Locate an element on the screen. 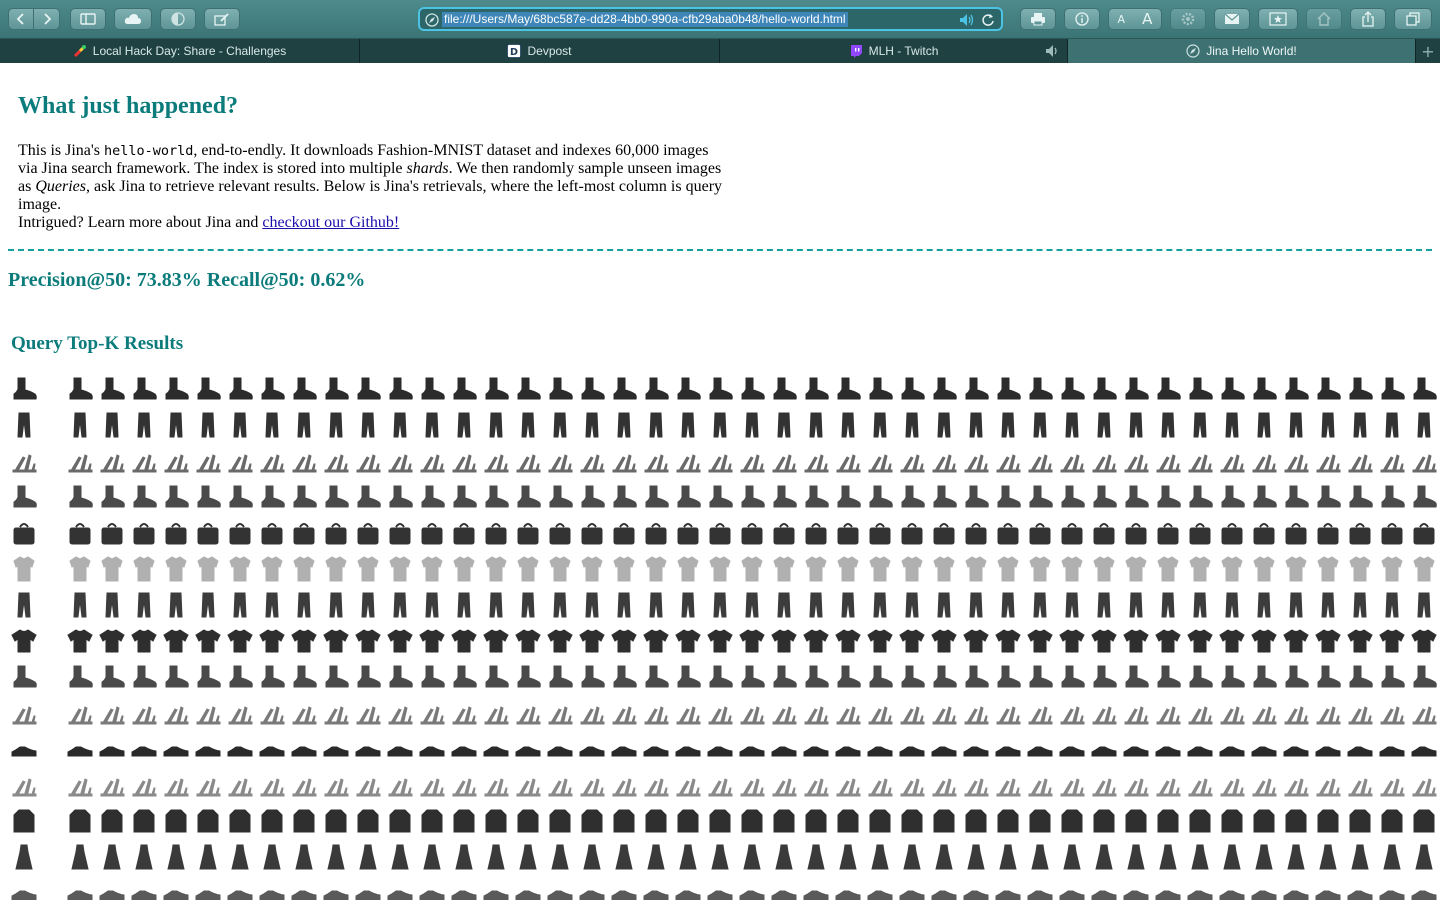 The width and height of the screenshot is (1440, 900). tab-jina-hello-world: Jina Hello World! is located at coordinates (1242, 51).